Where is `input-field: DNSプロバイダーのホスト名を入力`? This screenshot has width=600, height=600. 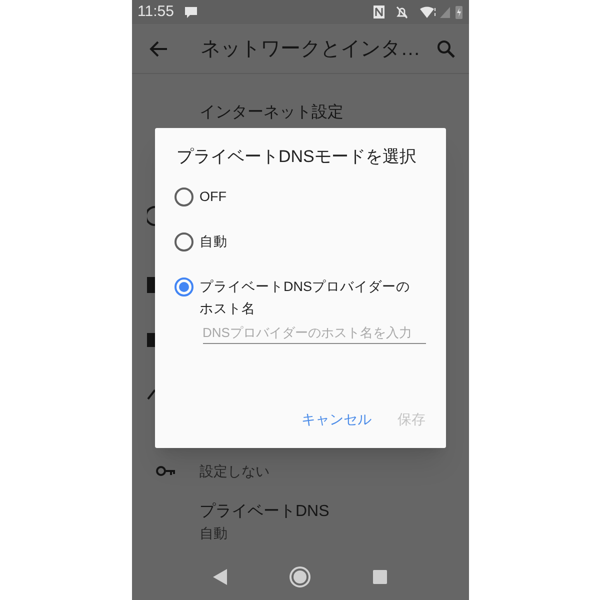
input-field: DNSプロバイダーのホスト名を入力 is located at coordinates (314, 333).